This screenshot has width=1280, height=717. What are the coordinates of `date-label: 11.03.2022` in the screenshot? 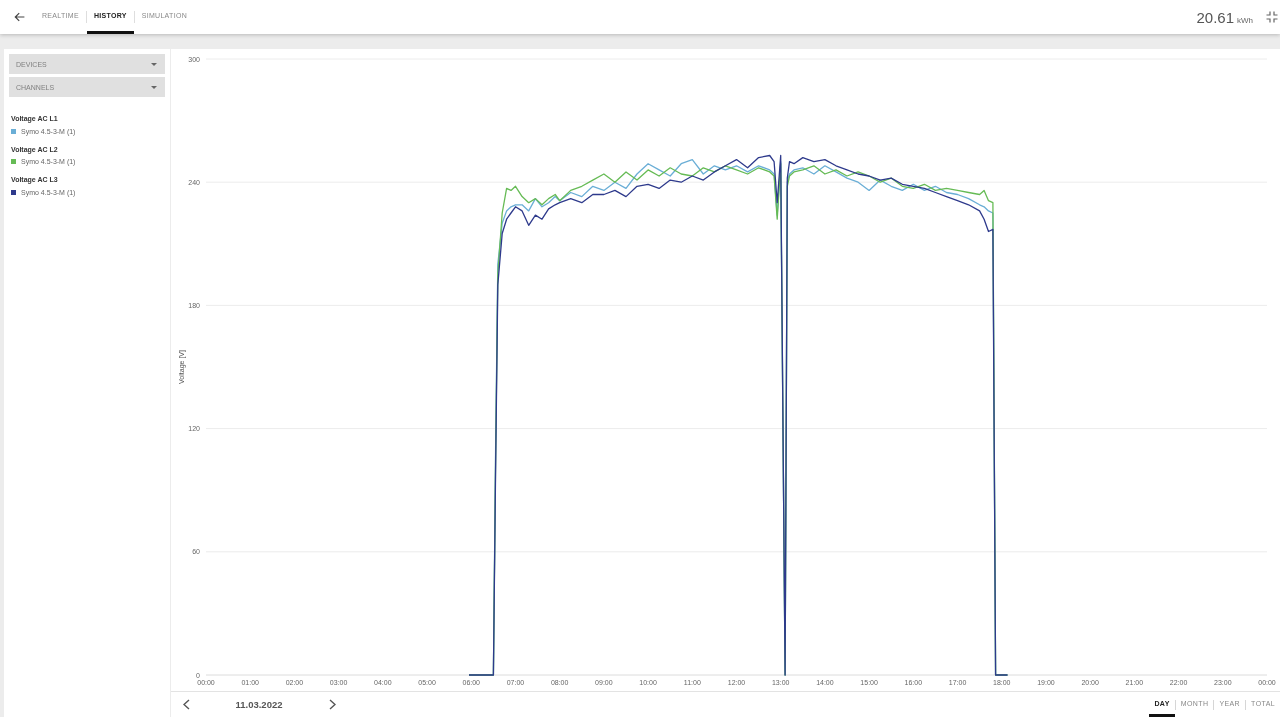 It's located at (259, 704).